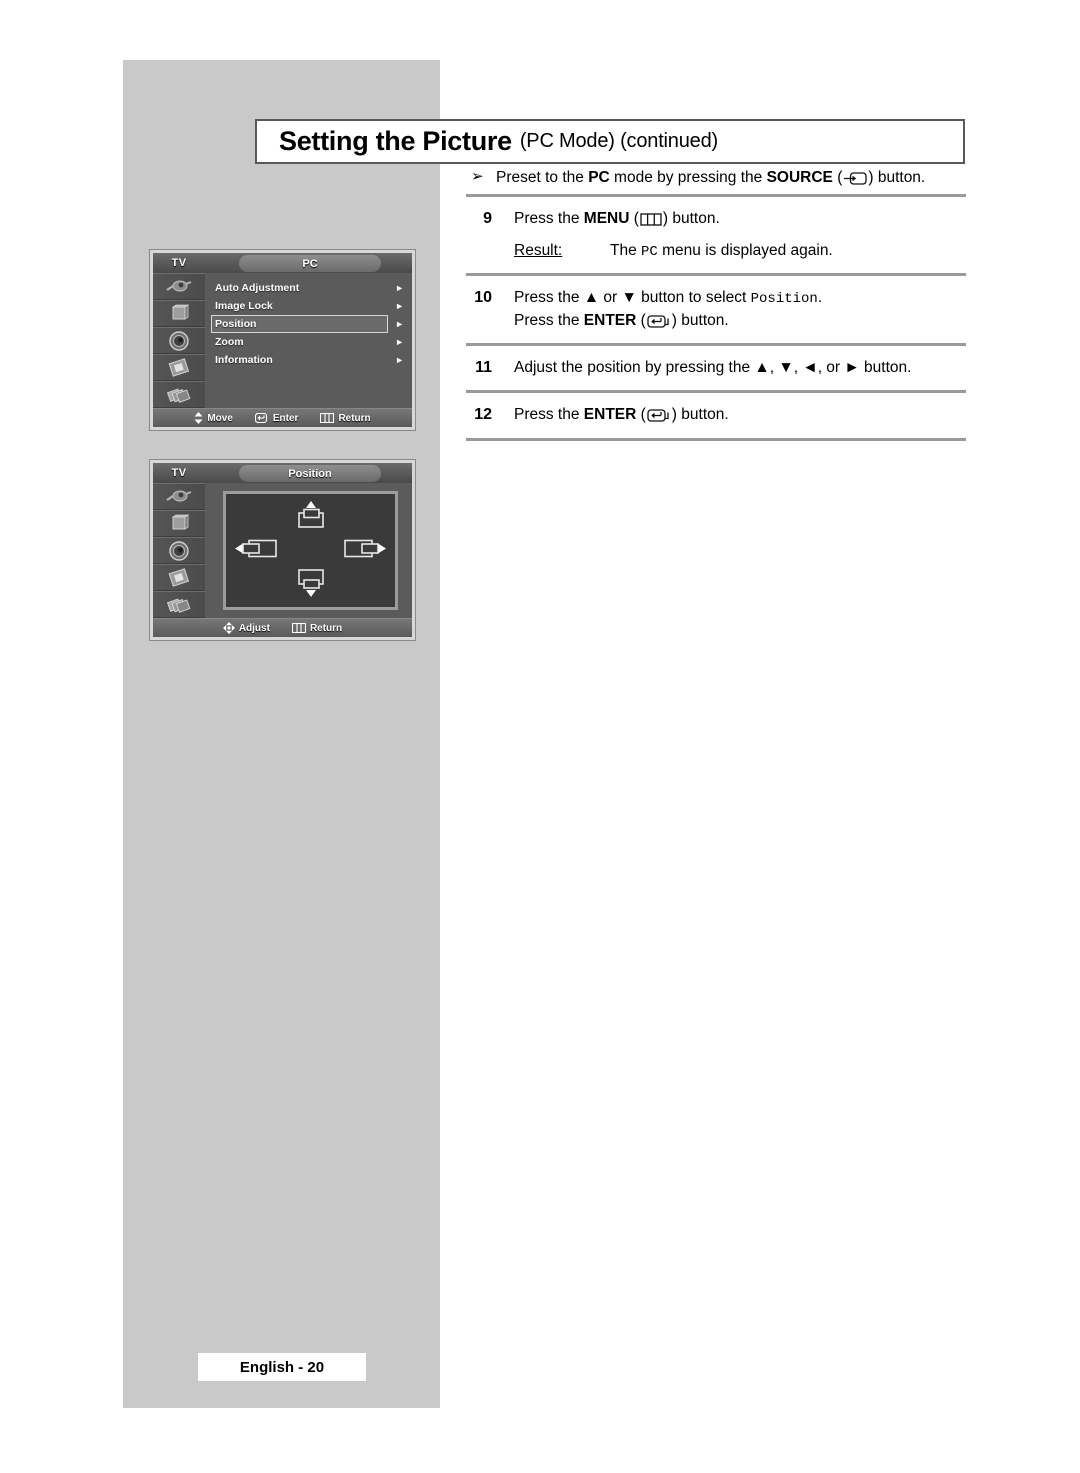 The width and height of the screenshot is (1080, 1473). I want to click on osd-hint-move: Move, so click(213, 418).